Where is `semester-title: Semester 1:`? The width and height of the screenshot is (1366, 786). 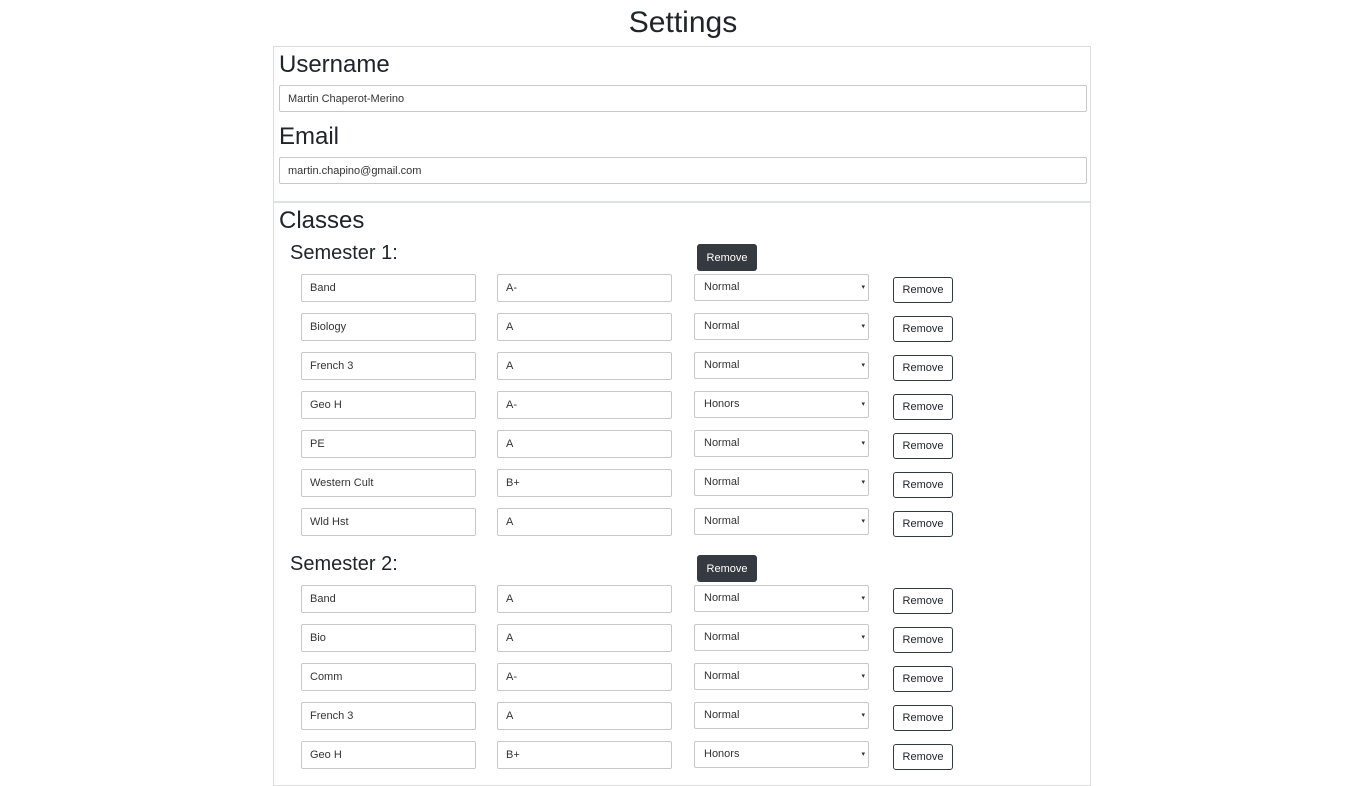
semester-title: Semester 1: is located at coordinates (344, 253).